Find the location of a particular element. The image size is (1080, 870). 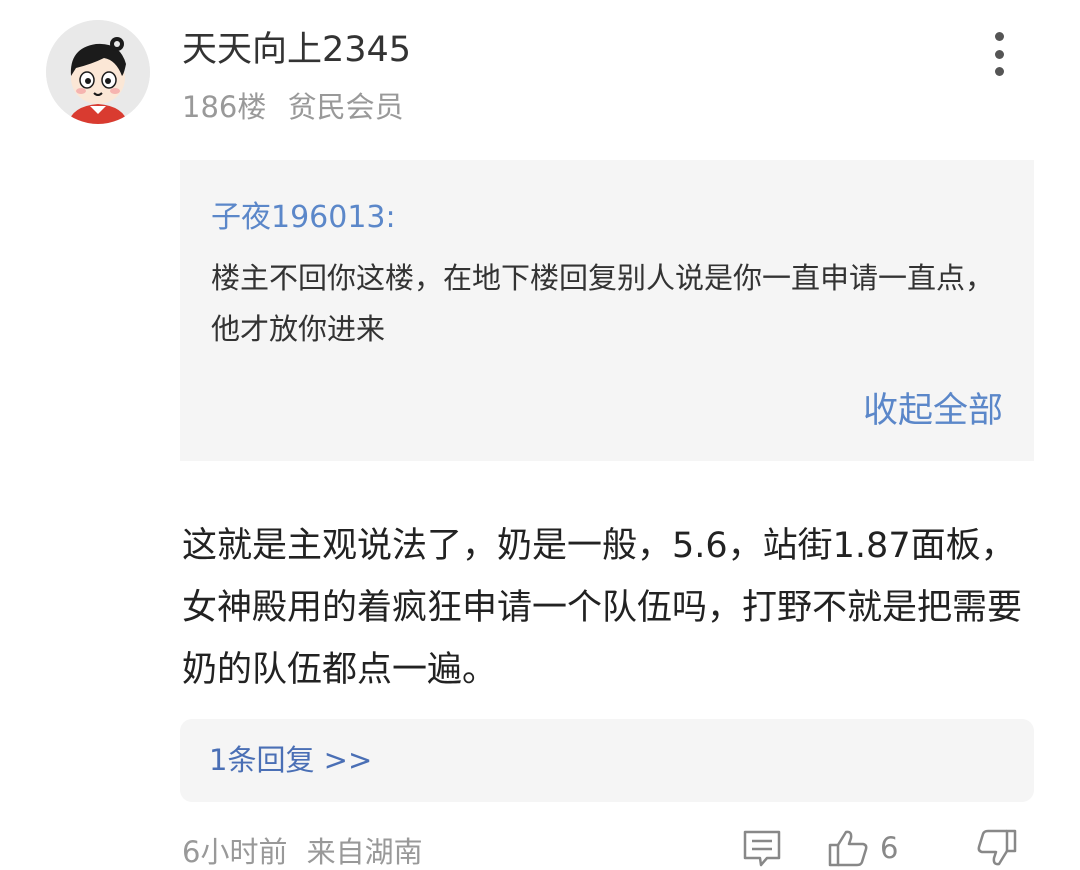

thumbs-down-icon is located at coordinates (997, 847).